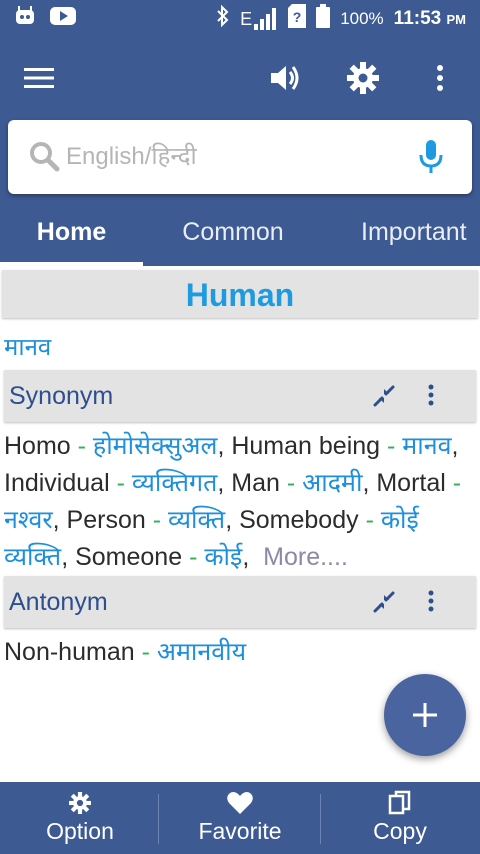 This screenshot has width=480, height=854. I want to click on favorite-label: Favorite, so click(240, 831).